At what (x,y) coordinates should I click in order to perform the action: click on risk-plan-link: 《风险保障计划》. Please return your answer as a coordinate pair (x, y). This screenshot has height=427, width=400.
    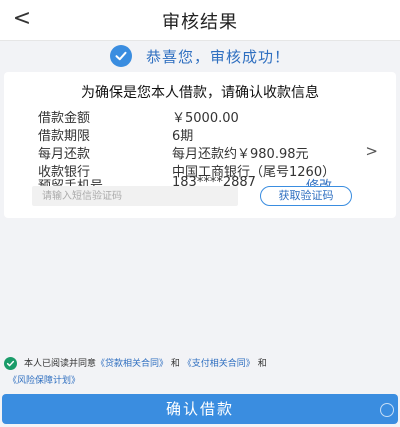
    Looking at the image, I should click on (44, 381).